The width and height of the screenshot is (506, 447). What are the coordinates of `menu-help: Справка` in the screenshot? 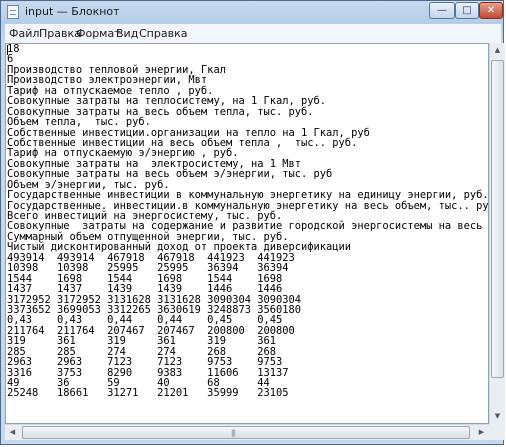 It's located at (163, 33).